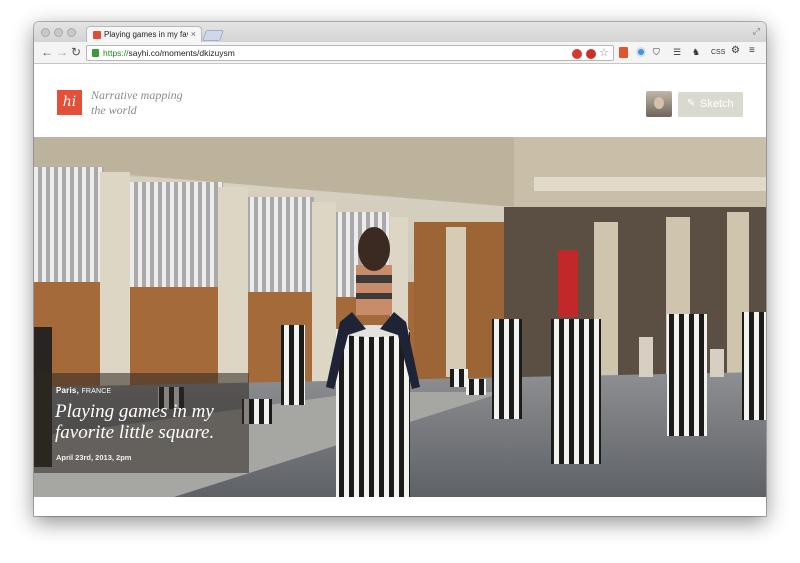 The image size is (800, 563). What do you see at coordinates (656, 52) in the screenshot?
I see `pocket-icon: ⛉` at bounding box center [656, 52].